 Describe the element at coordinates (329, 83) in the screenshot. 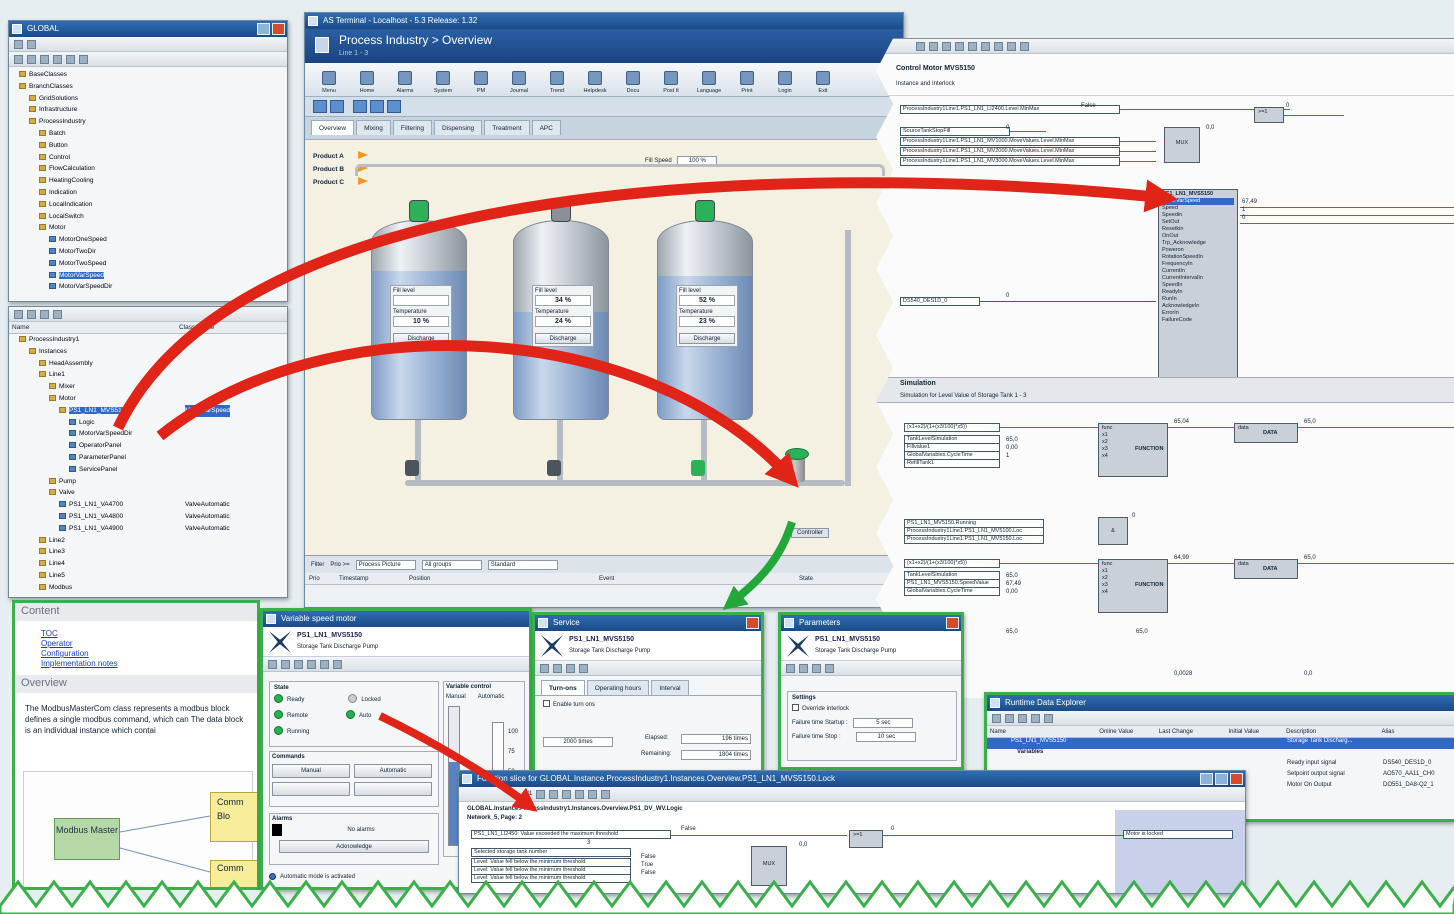

I see `nav-button-menu: Menu` at that location.